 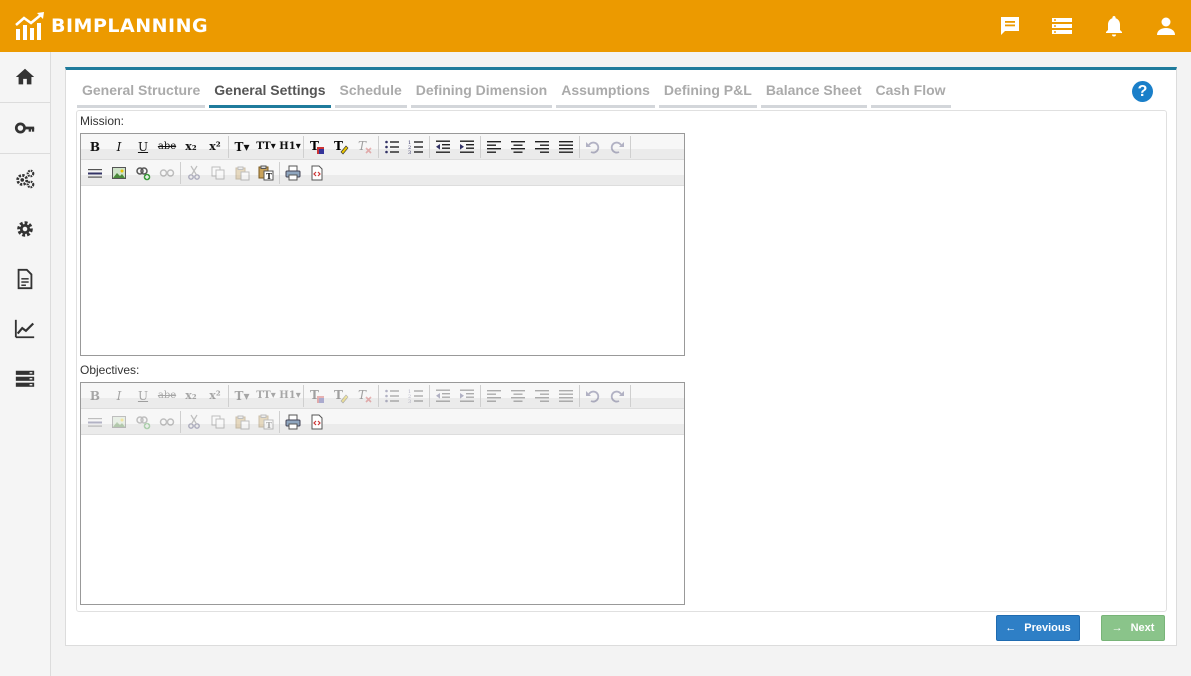 I want to click on tab-balance-sheet: Balance Sheet, so click(x=813, y=94).